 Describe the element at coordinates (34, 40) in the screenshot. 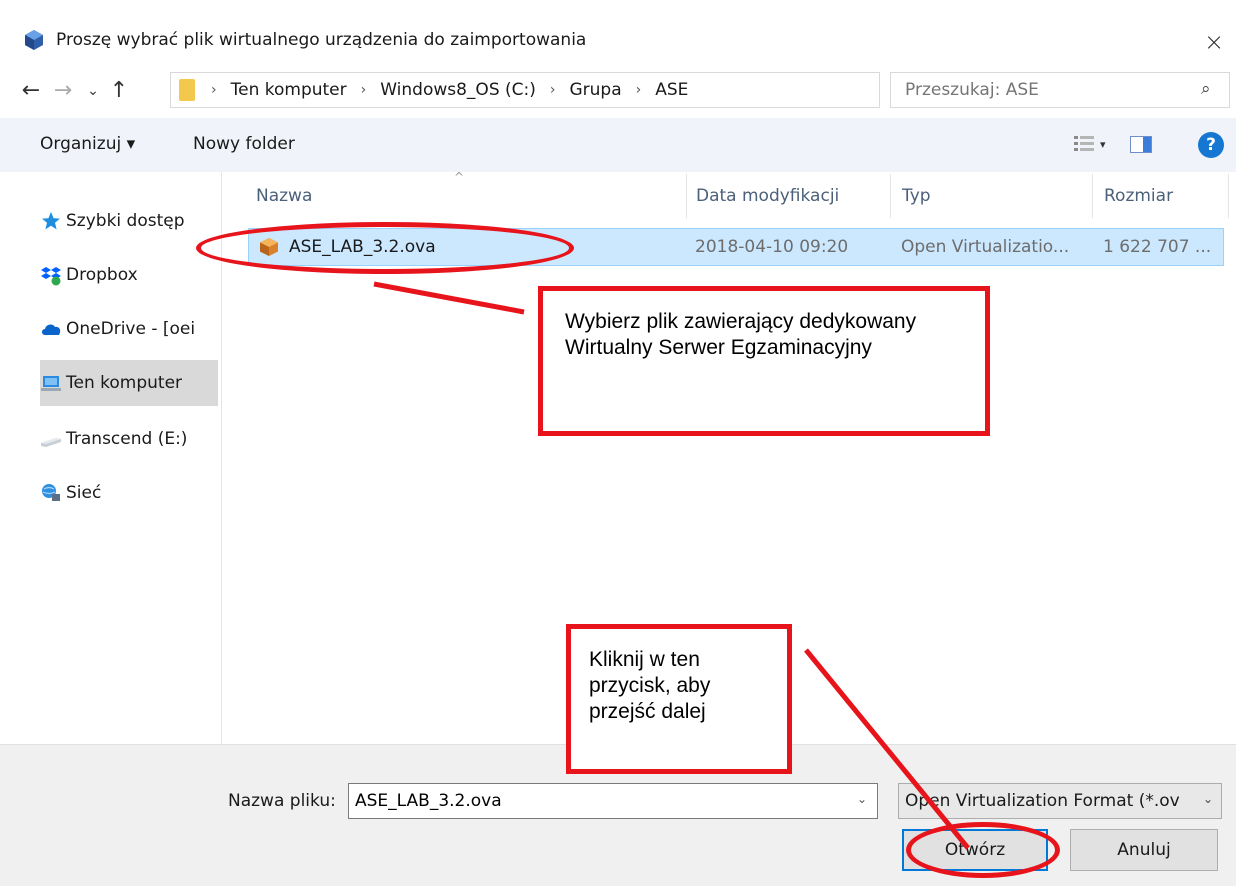

I see `virtualbox-icon` at that location.